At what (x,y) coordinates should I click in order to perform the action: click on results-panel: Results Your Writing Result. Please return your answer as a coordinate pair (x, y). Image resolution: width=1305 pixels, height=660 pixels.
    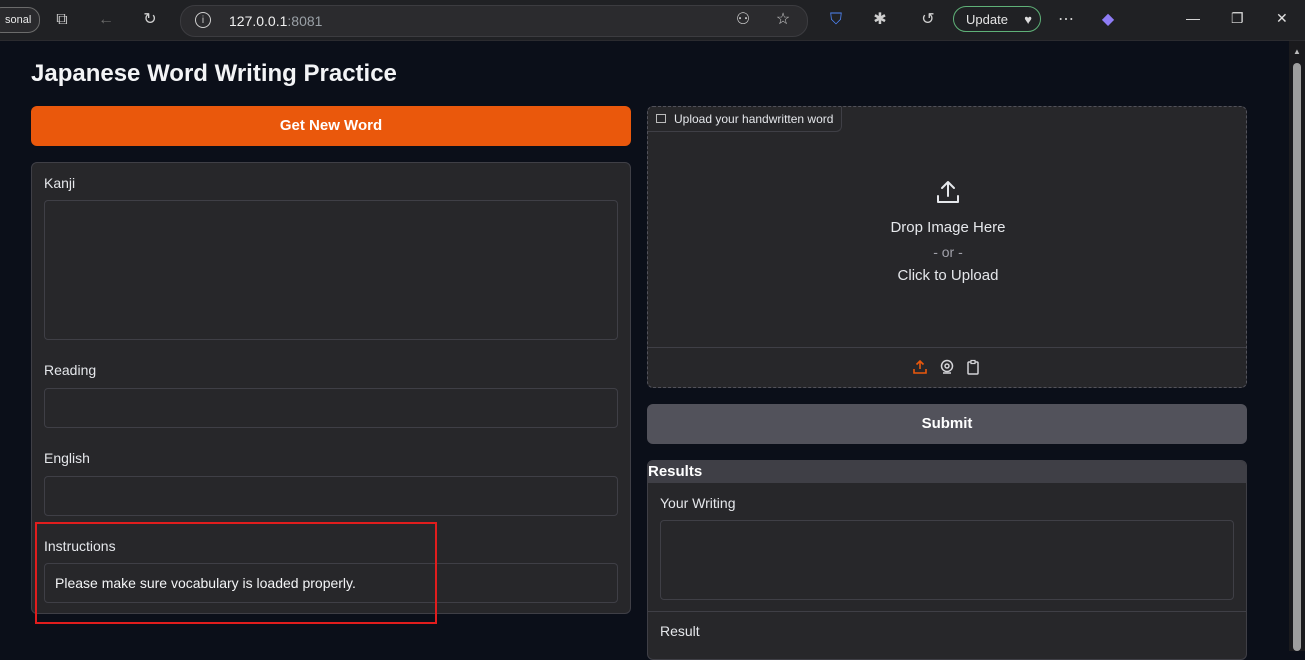
    Looking at the image, I should click on (947, 560).